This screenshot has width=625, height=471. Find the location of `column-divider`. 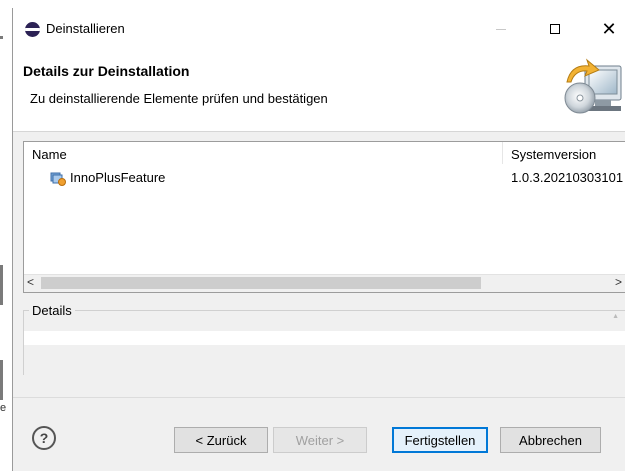

column-divider is located at coordinates (502, 153).